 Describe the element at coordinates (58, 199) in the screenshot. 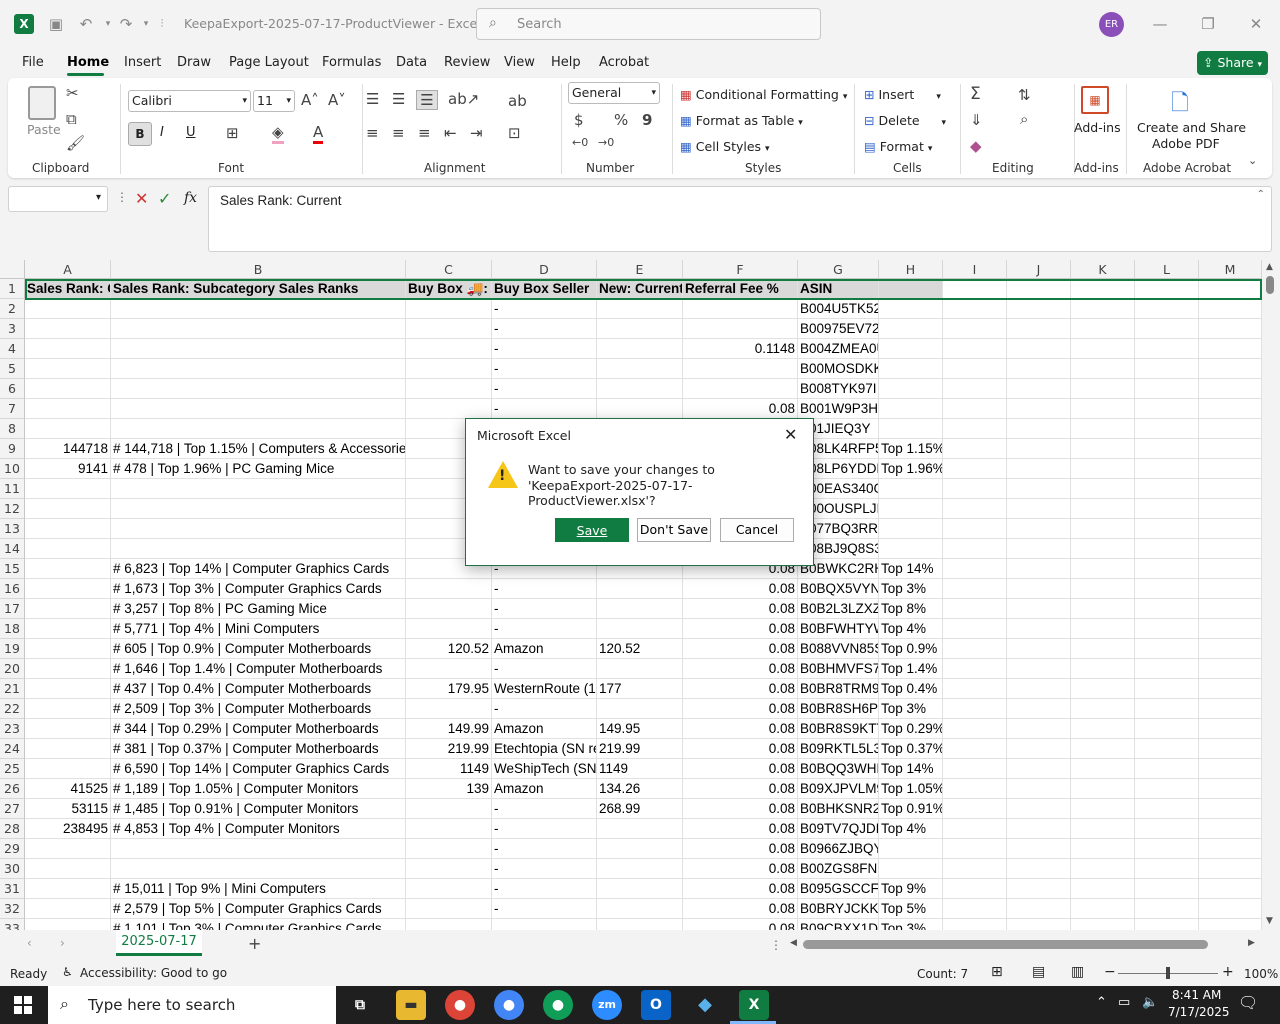

I see `name-box: ▾` at that location.